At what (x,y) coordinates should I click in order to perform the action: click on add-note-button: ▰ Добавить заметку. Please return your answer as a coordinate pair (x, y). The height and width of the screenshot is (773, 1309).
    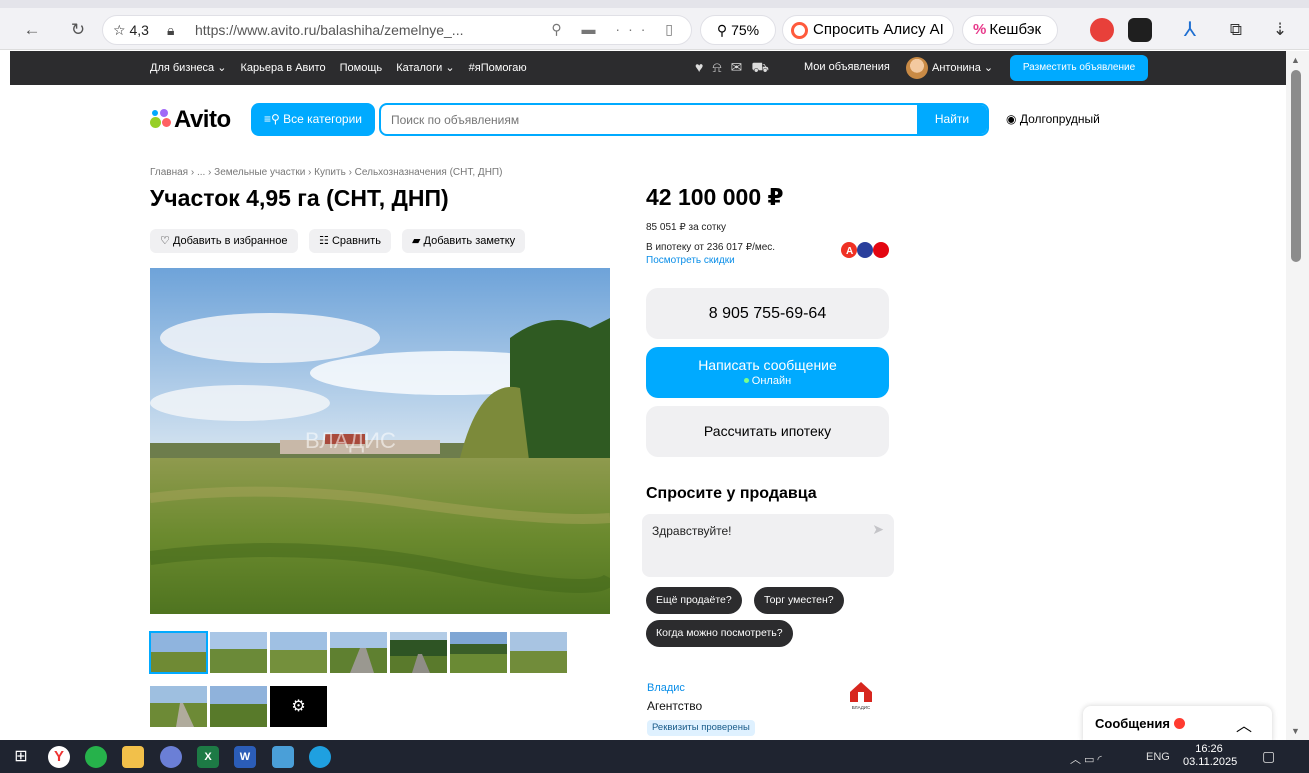
    Looking at the image, I should click on (464, 241).